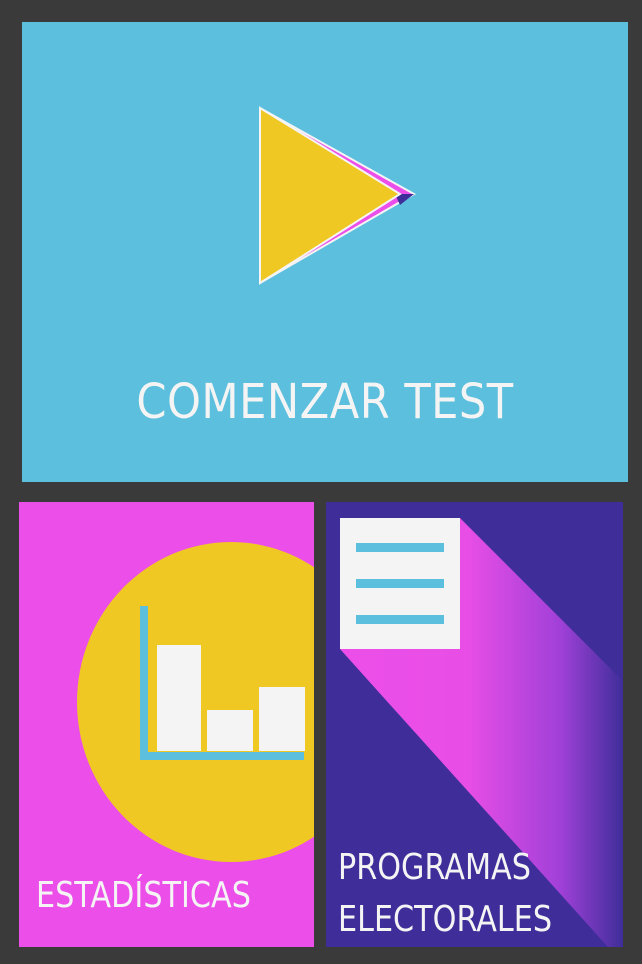 This screenshot has height=964, width=642. Describe the element at coordinates (445, 919) in the screenshot. I see `electoral-programs-label-line2: ELECTORALES` at that location.